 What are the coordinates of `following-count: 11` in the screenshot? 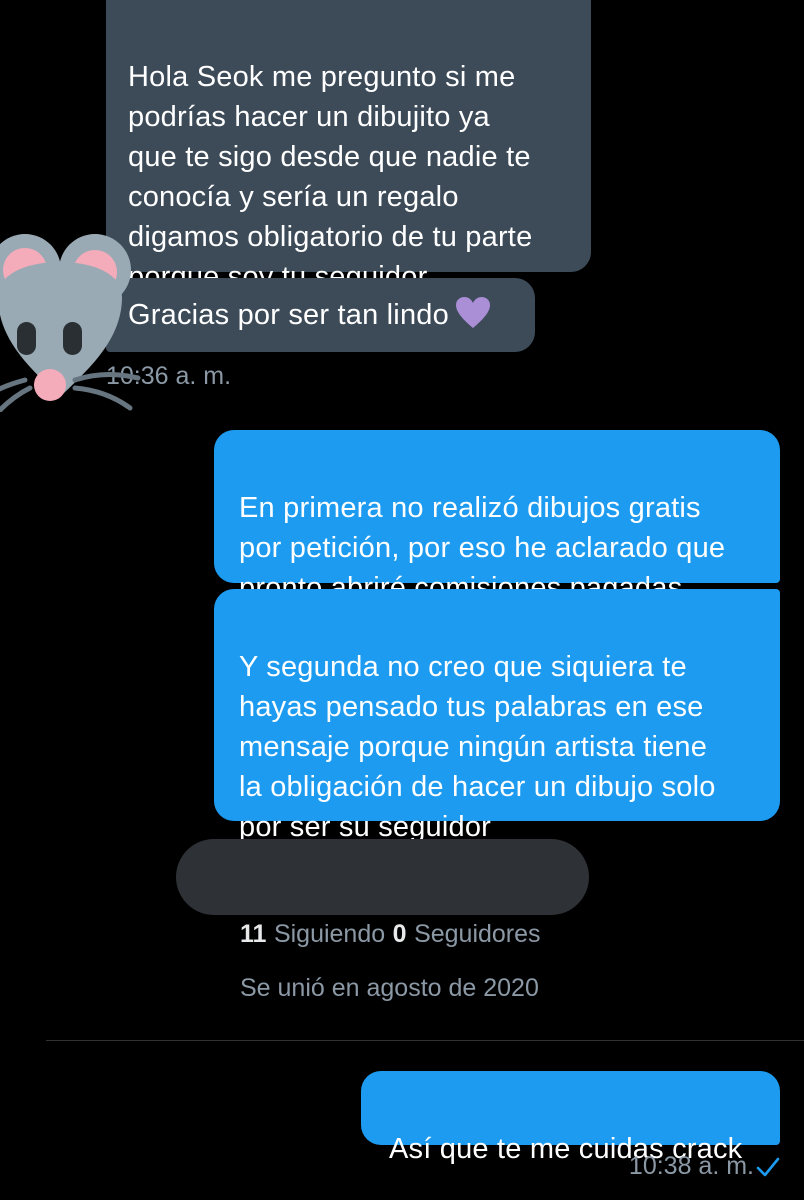 It's located at (253, 934).